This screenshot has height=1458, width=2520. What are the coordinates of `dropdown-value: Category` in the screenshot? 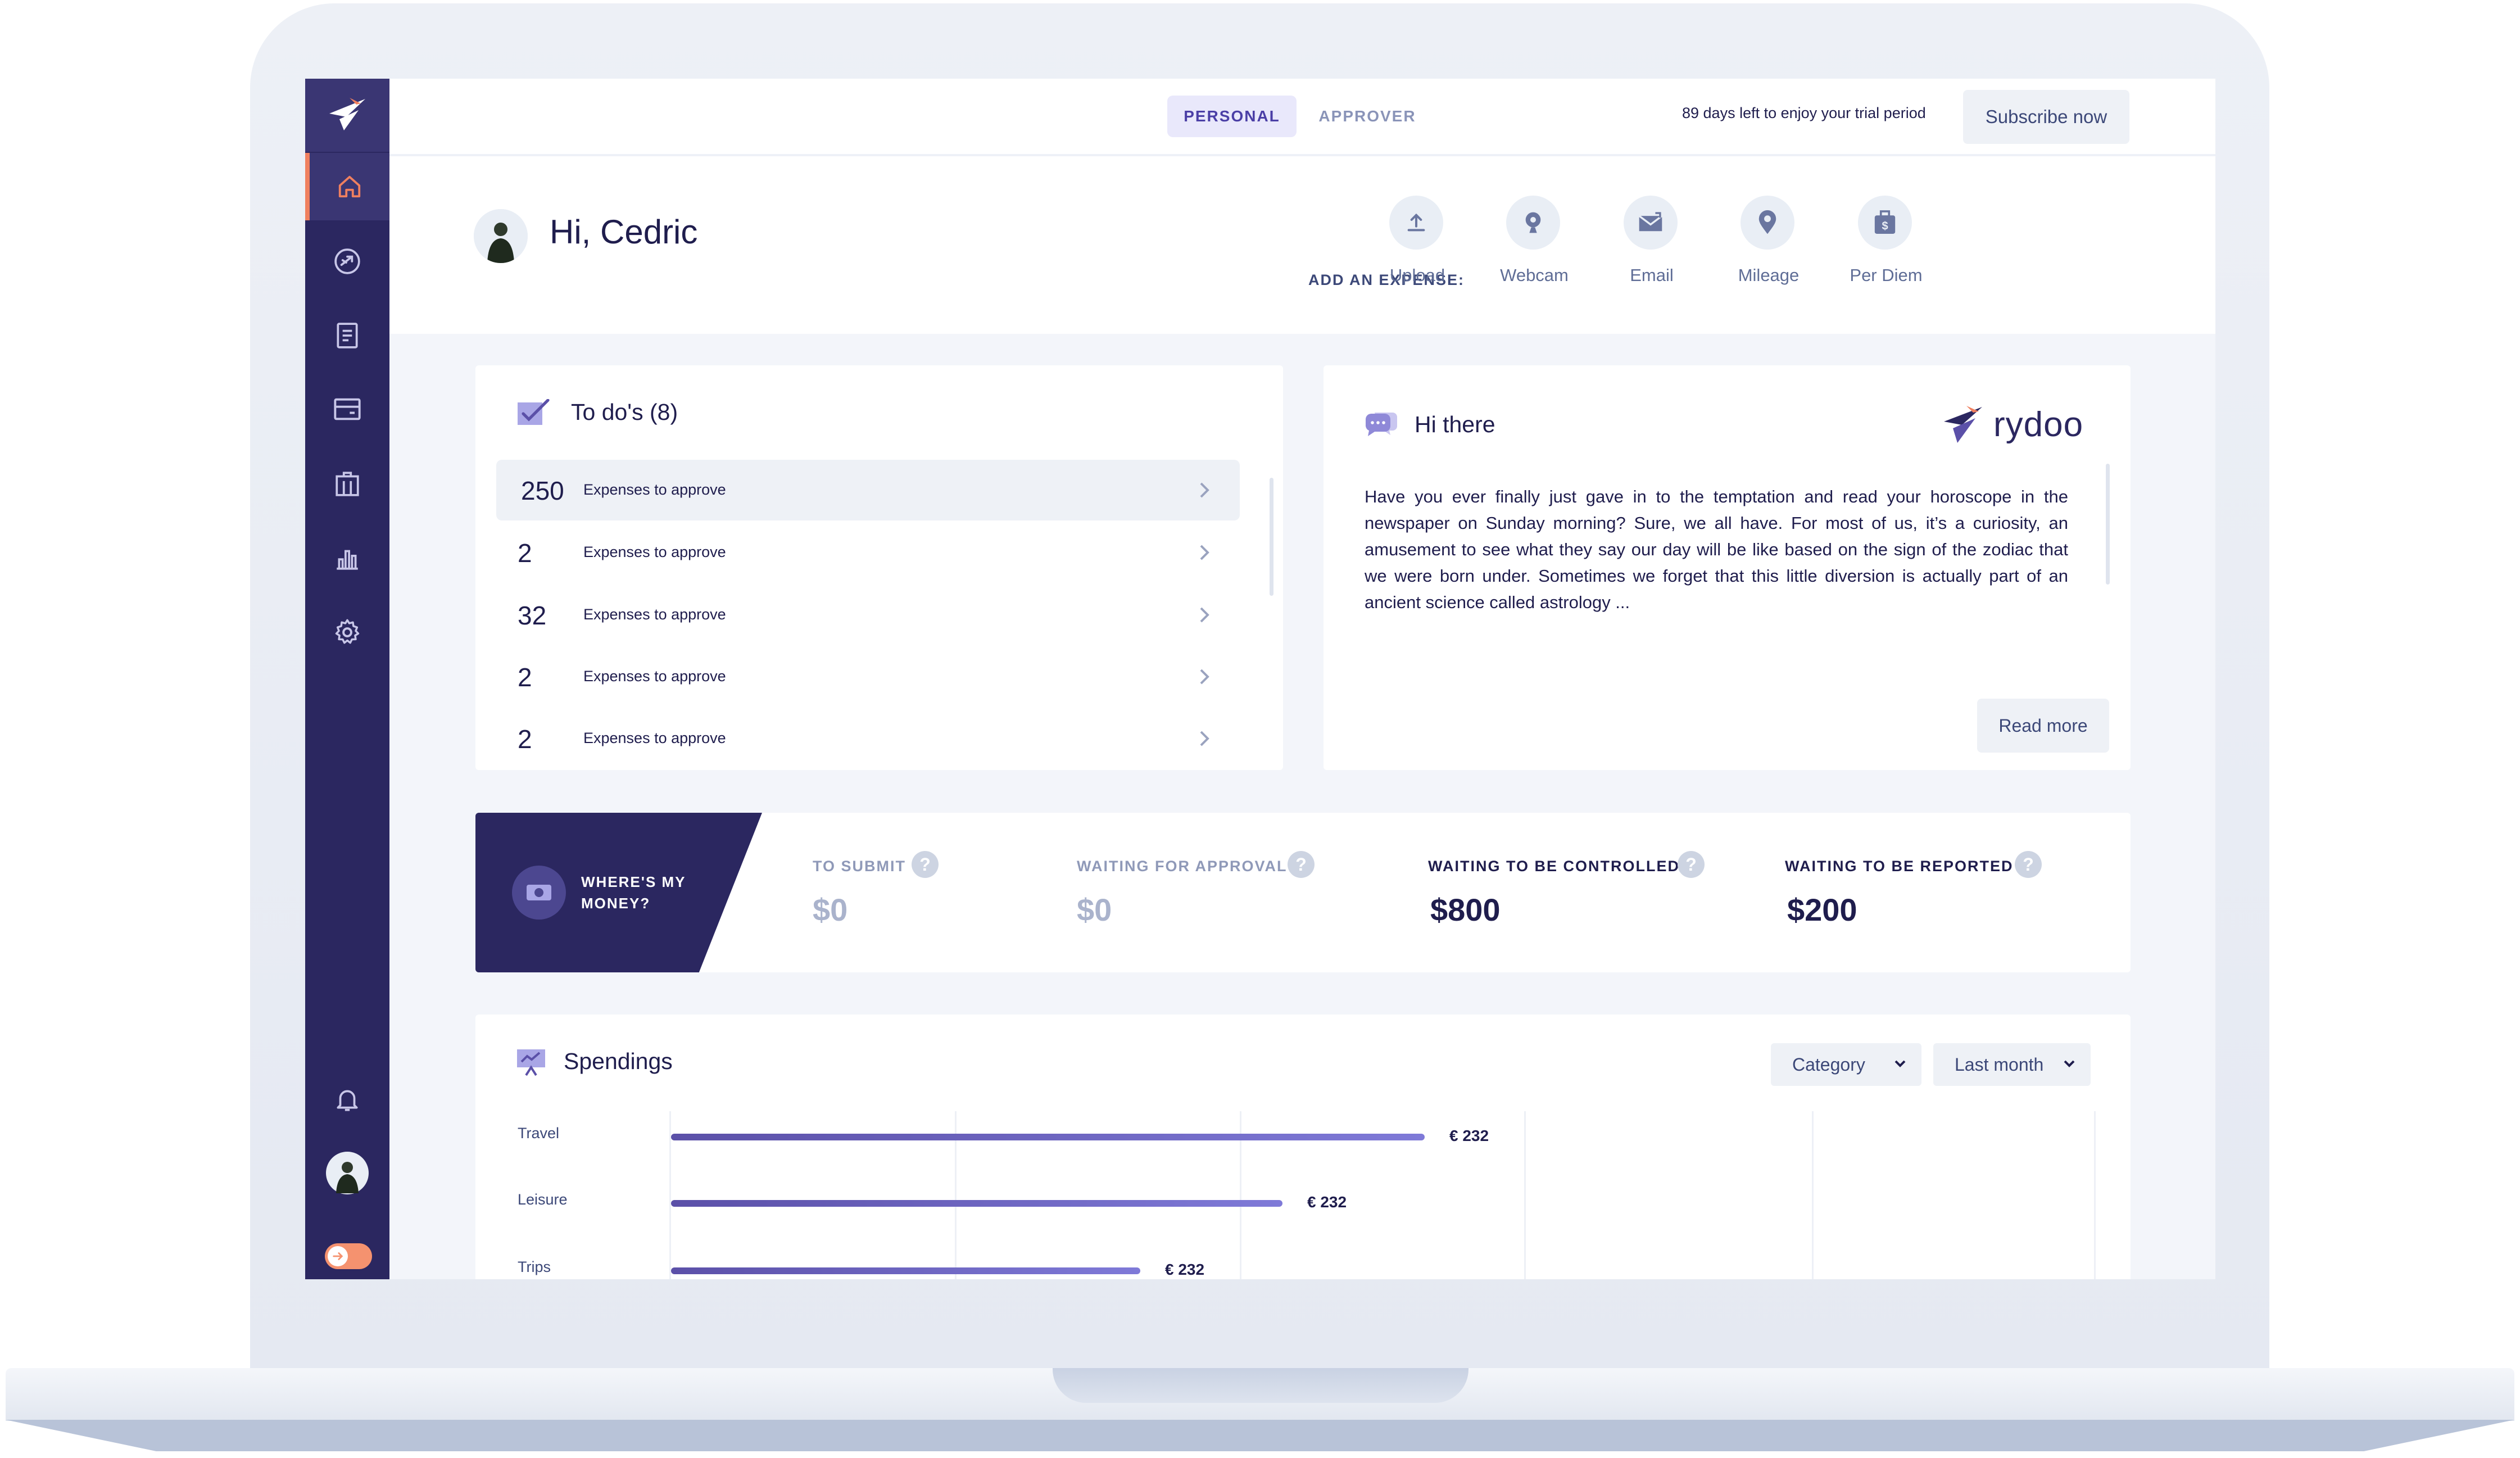 It's located at (1828, 1065).